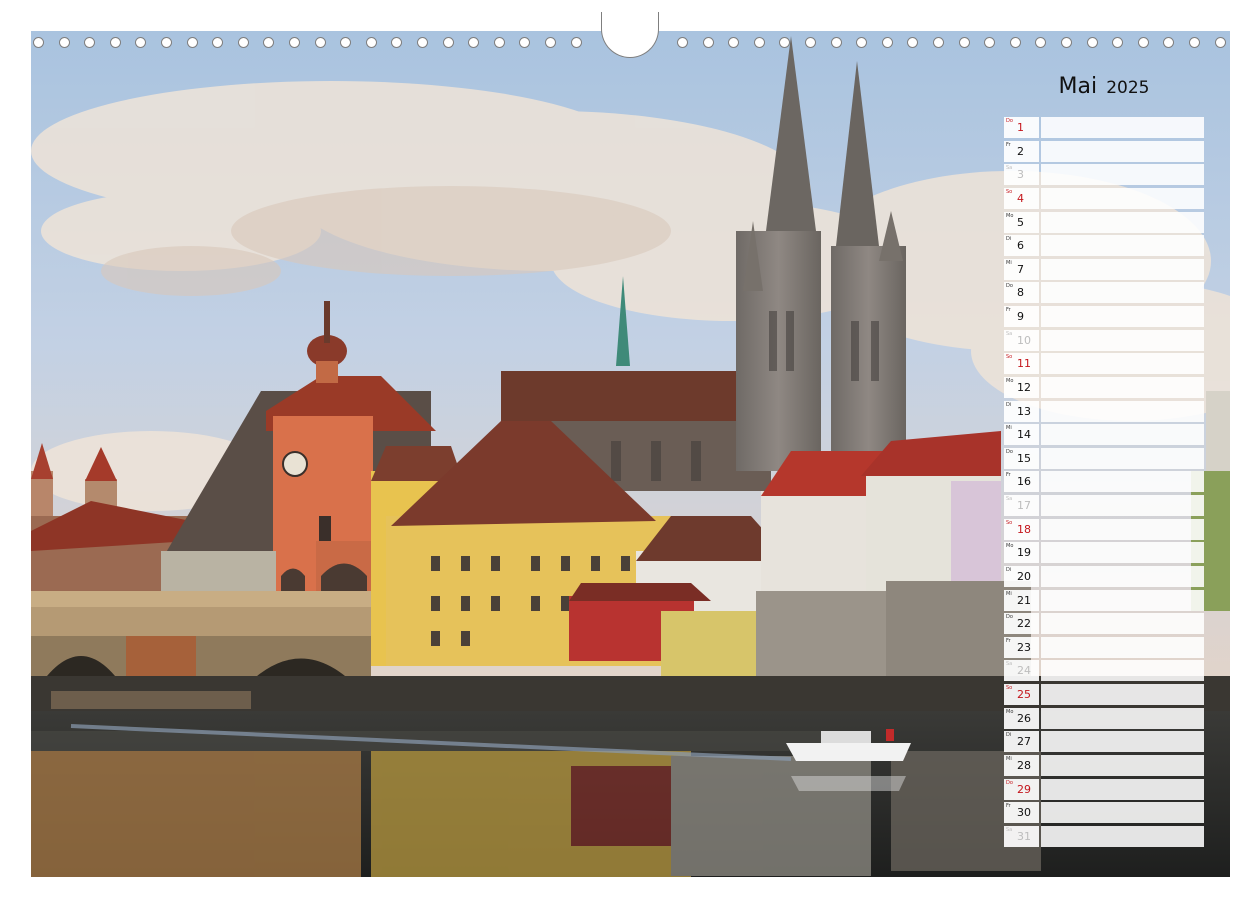  I want to click on day-cell: Sa 17, so click(1021, 505).